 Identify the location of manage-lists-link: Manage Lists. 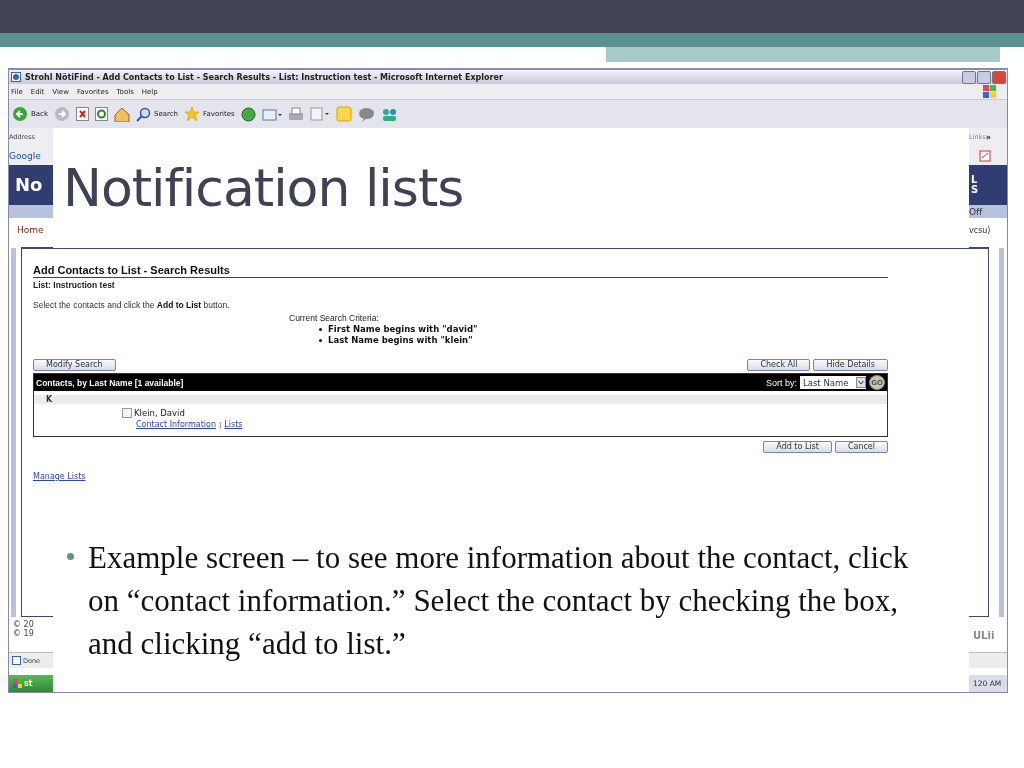
(59, 476).